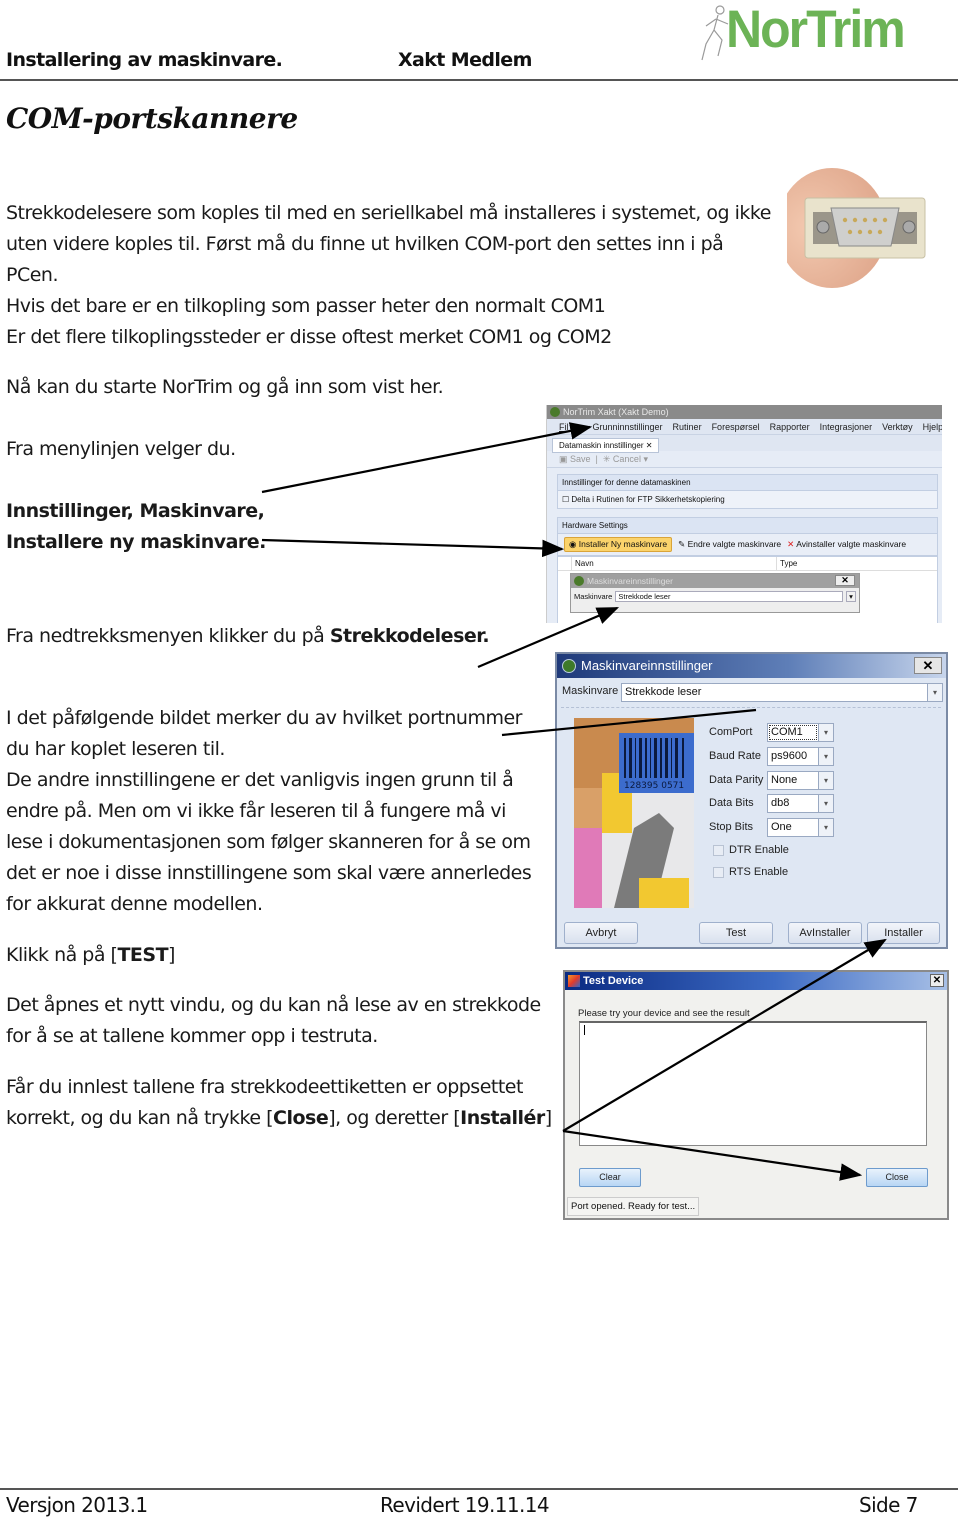  What do you see at coordinates (825, 933) in the screenshot?
I see `uninstall-button: AvInstaller` at bounding box center [825, 933].